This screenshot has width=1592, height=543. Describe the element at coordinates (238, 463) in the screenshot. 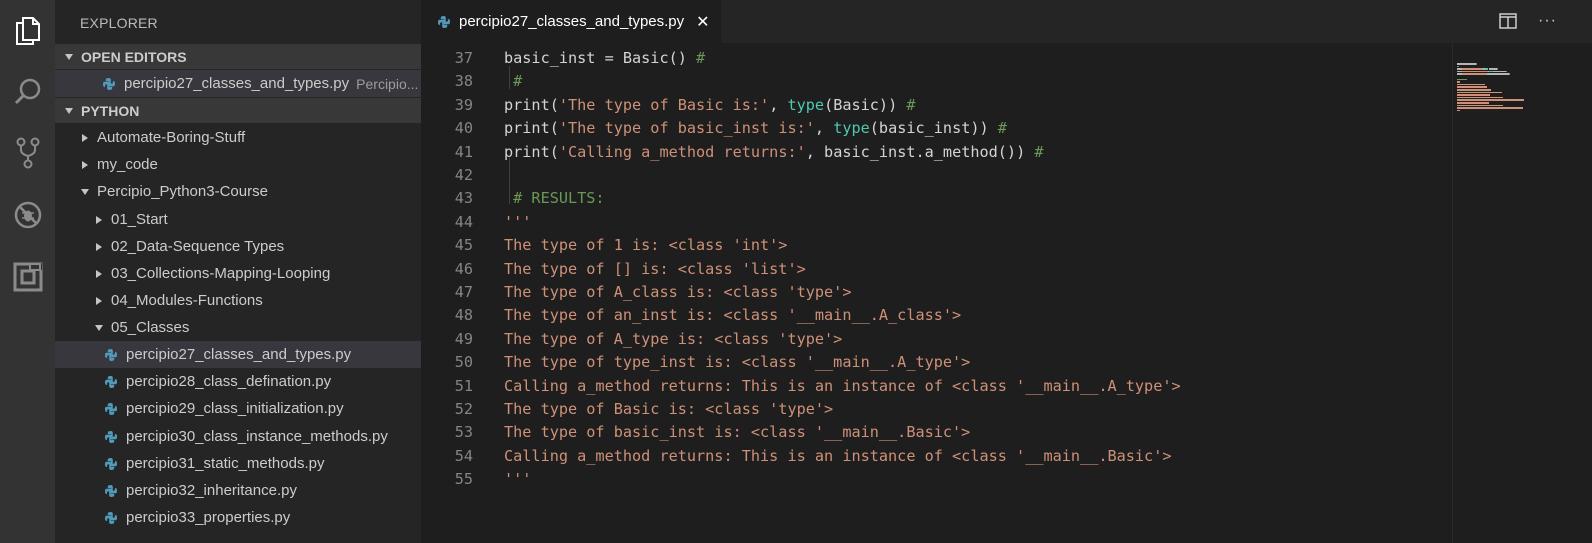

I see `tree-file-percipio31: percipio31_static_methods.py` at that location.